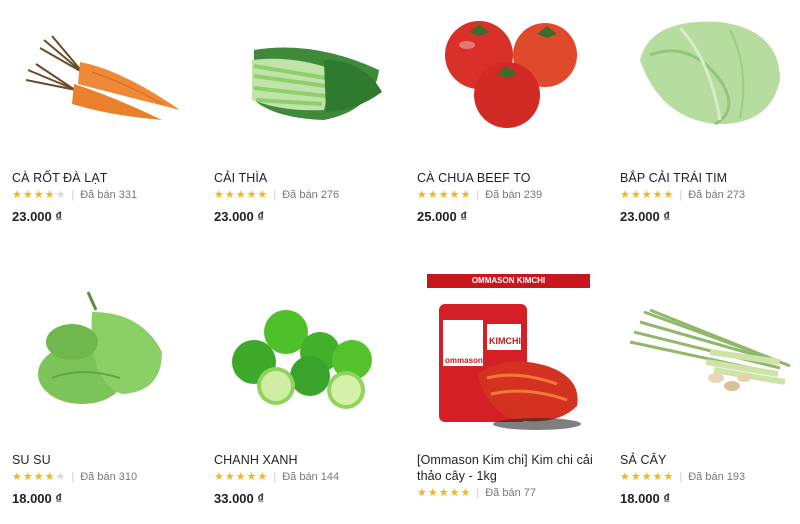 The image size is (800, 524). What do you see at coordinates (717, 477) in the screenshot?
I see `sold-count: Đã bán 193` at bounding box center [717, 477].